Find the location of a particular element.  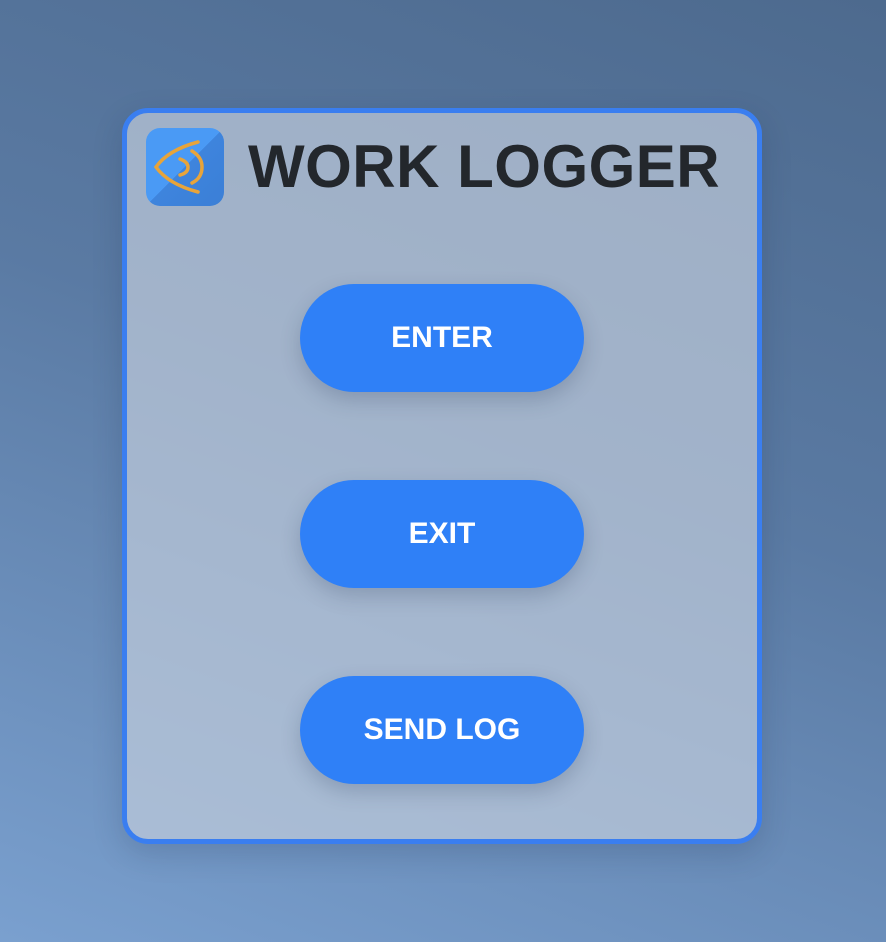

enter-button: ENTER is located at coordinates (442, 338).